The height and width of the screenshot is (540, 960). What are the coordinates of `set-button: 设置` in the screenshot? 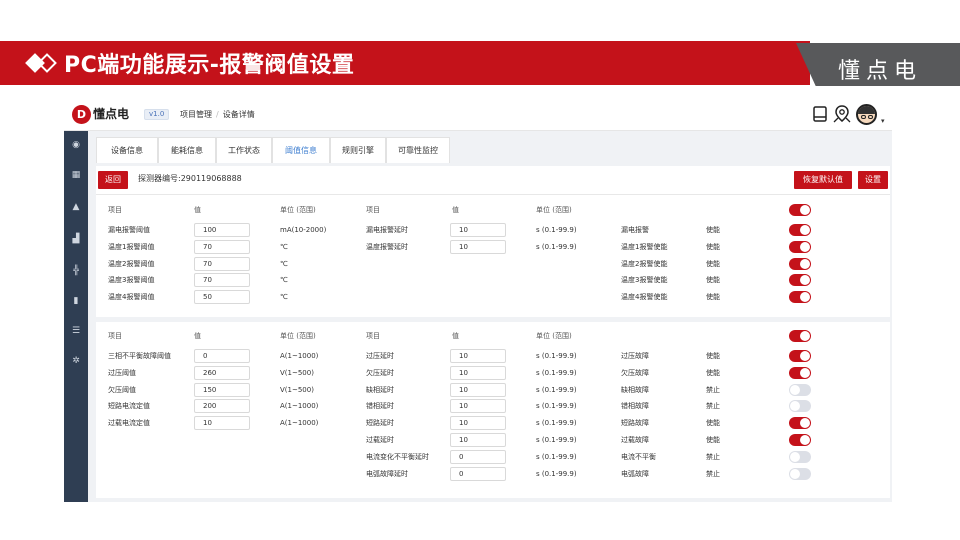 It's located at (873, 180).